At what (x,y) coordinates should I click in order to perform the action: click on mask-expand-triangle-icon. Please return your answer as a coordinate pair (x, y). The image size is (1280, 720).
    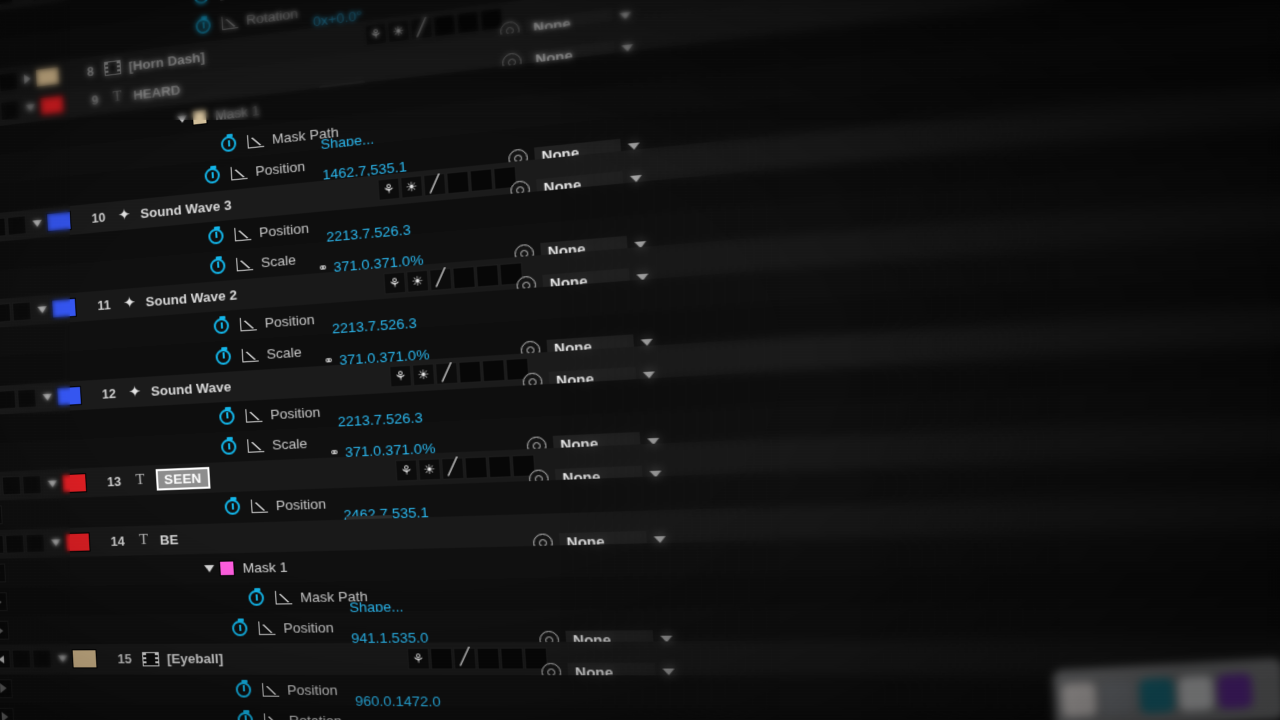
    Looking at the image, I should click on (209, 568).